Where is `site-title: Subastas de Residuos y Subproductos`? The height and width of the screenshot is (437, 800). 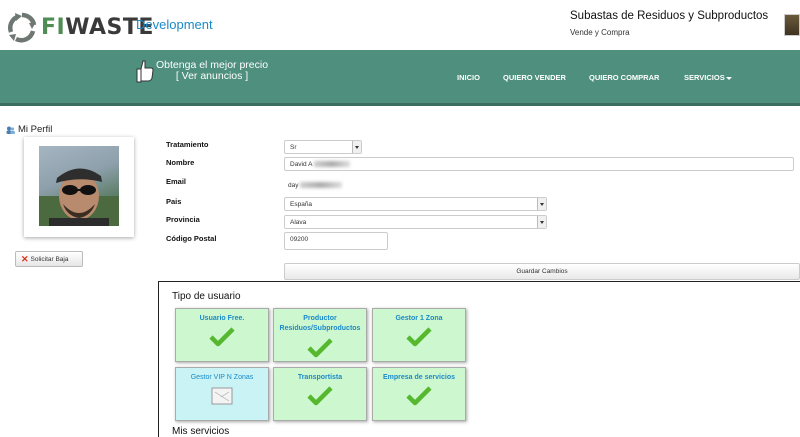
site-title: Subastas de Residuos y Subproductos is located at coordinates (669, 16).